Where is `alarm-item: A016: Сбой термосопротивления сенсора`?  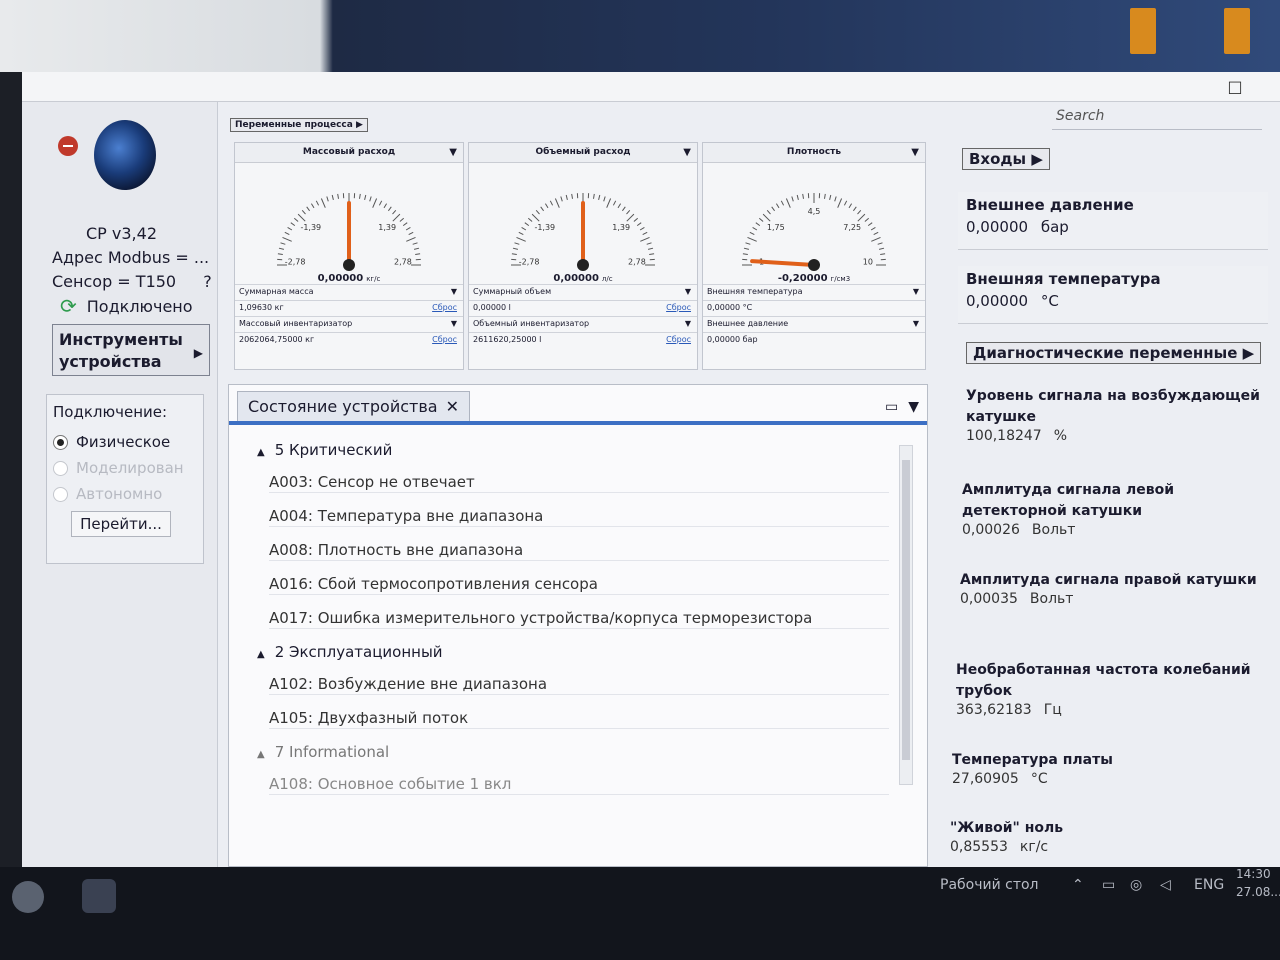 alarm-item: A016: Сбой термосопротивления сенсора is located at coordinates (579, 585).